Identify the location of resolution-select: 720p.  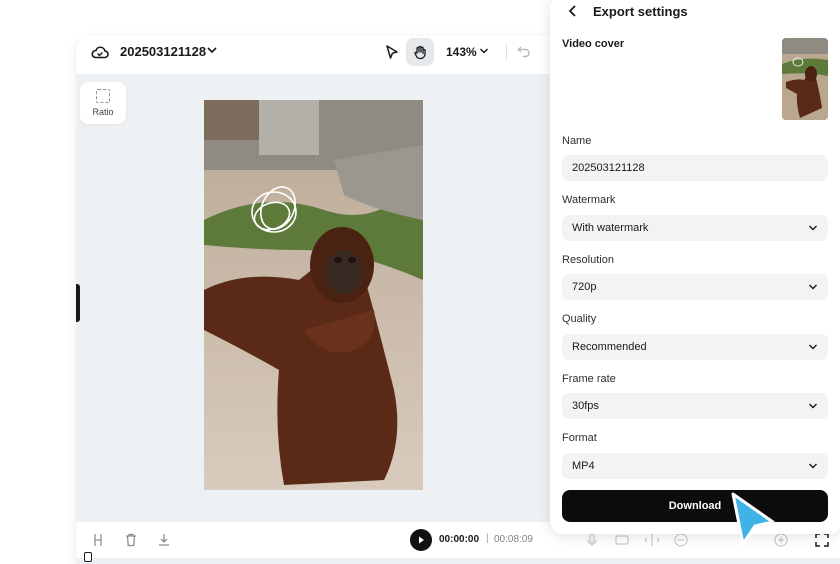
(695, 287).